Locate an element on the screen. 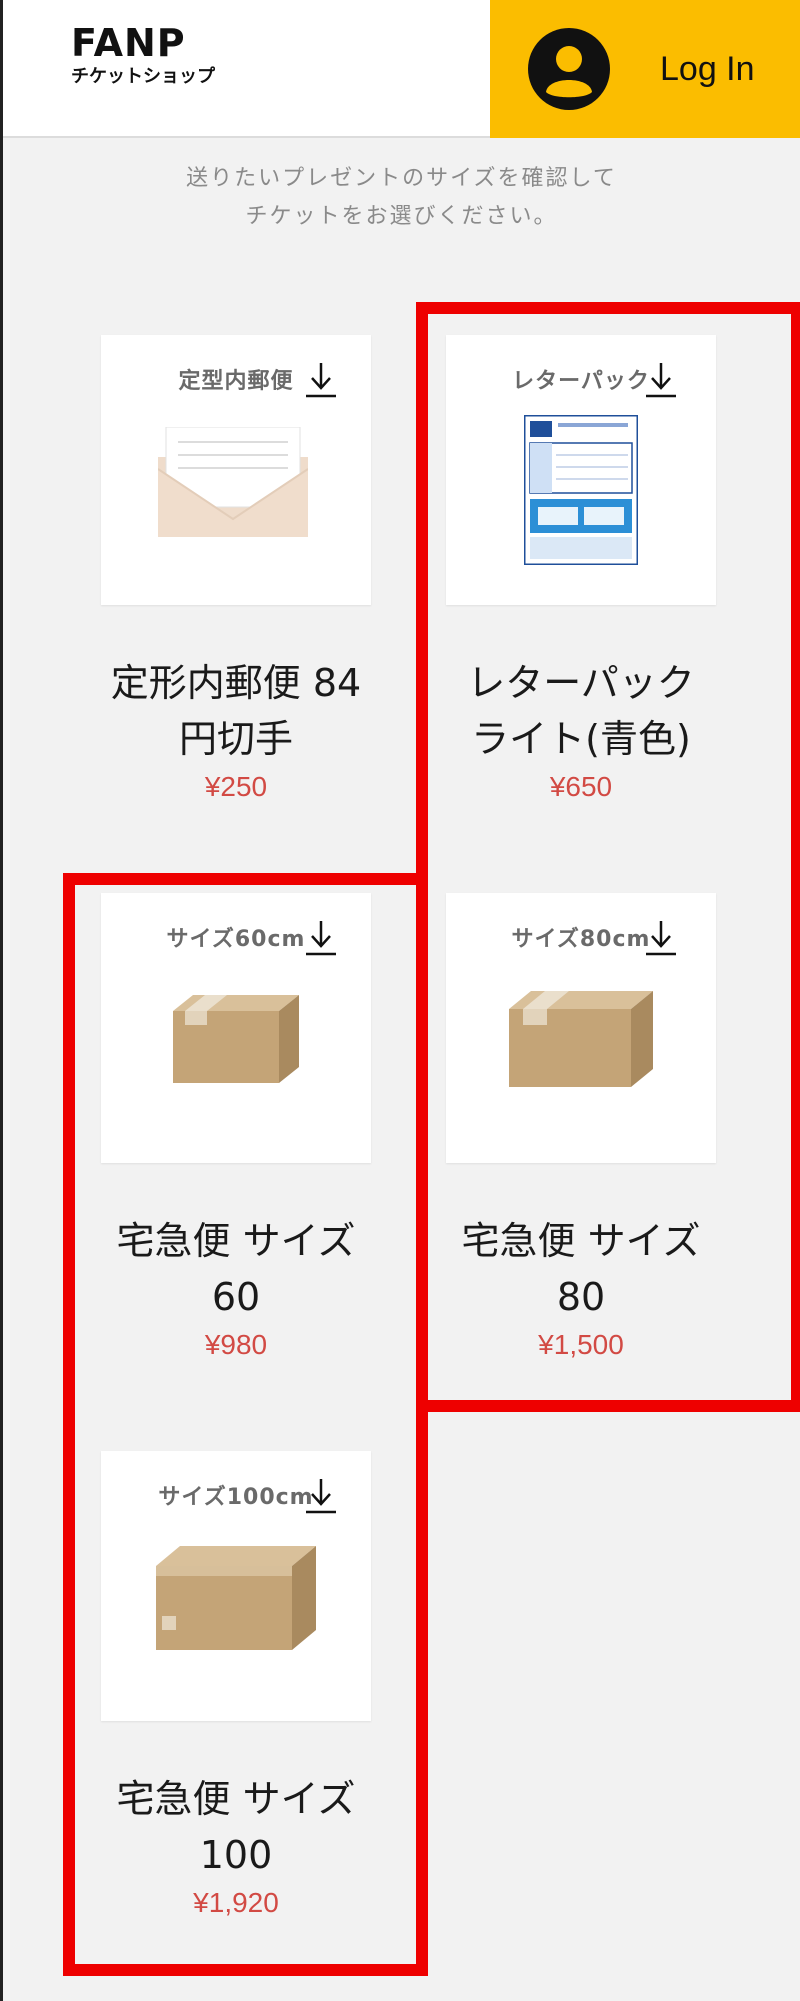 The image size is (800, 2001). product-name-line-1: レターパック is located at coordinates (581, 683).